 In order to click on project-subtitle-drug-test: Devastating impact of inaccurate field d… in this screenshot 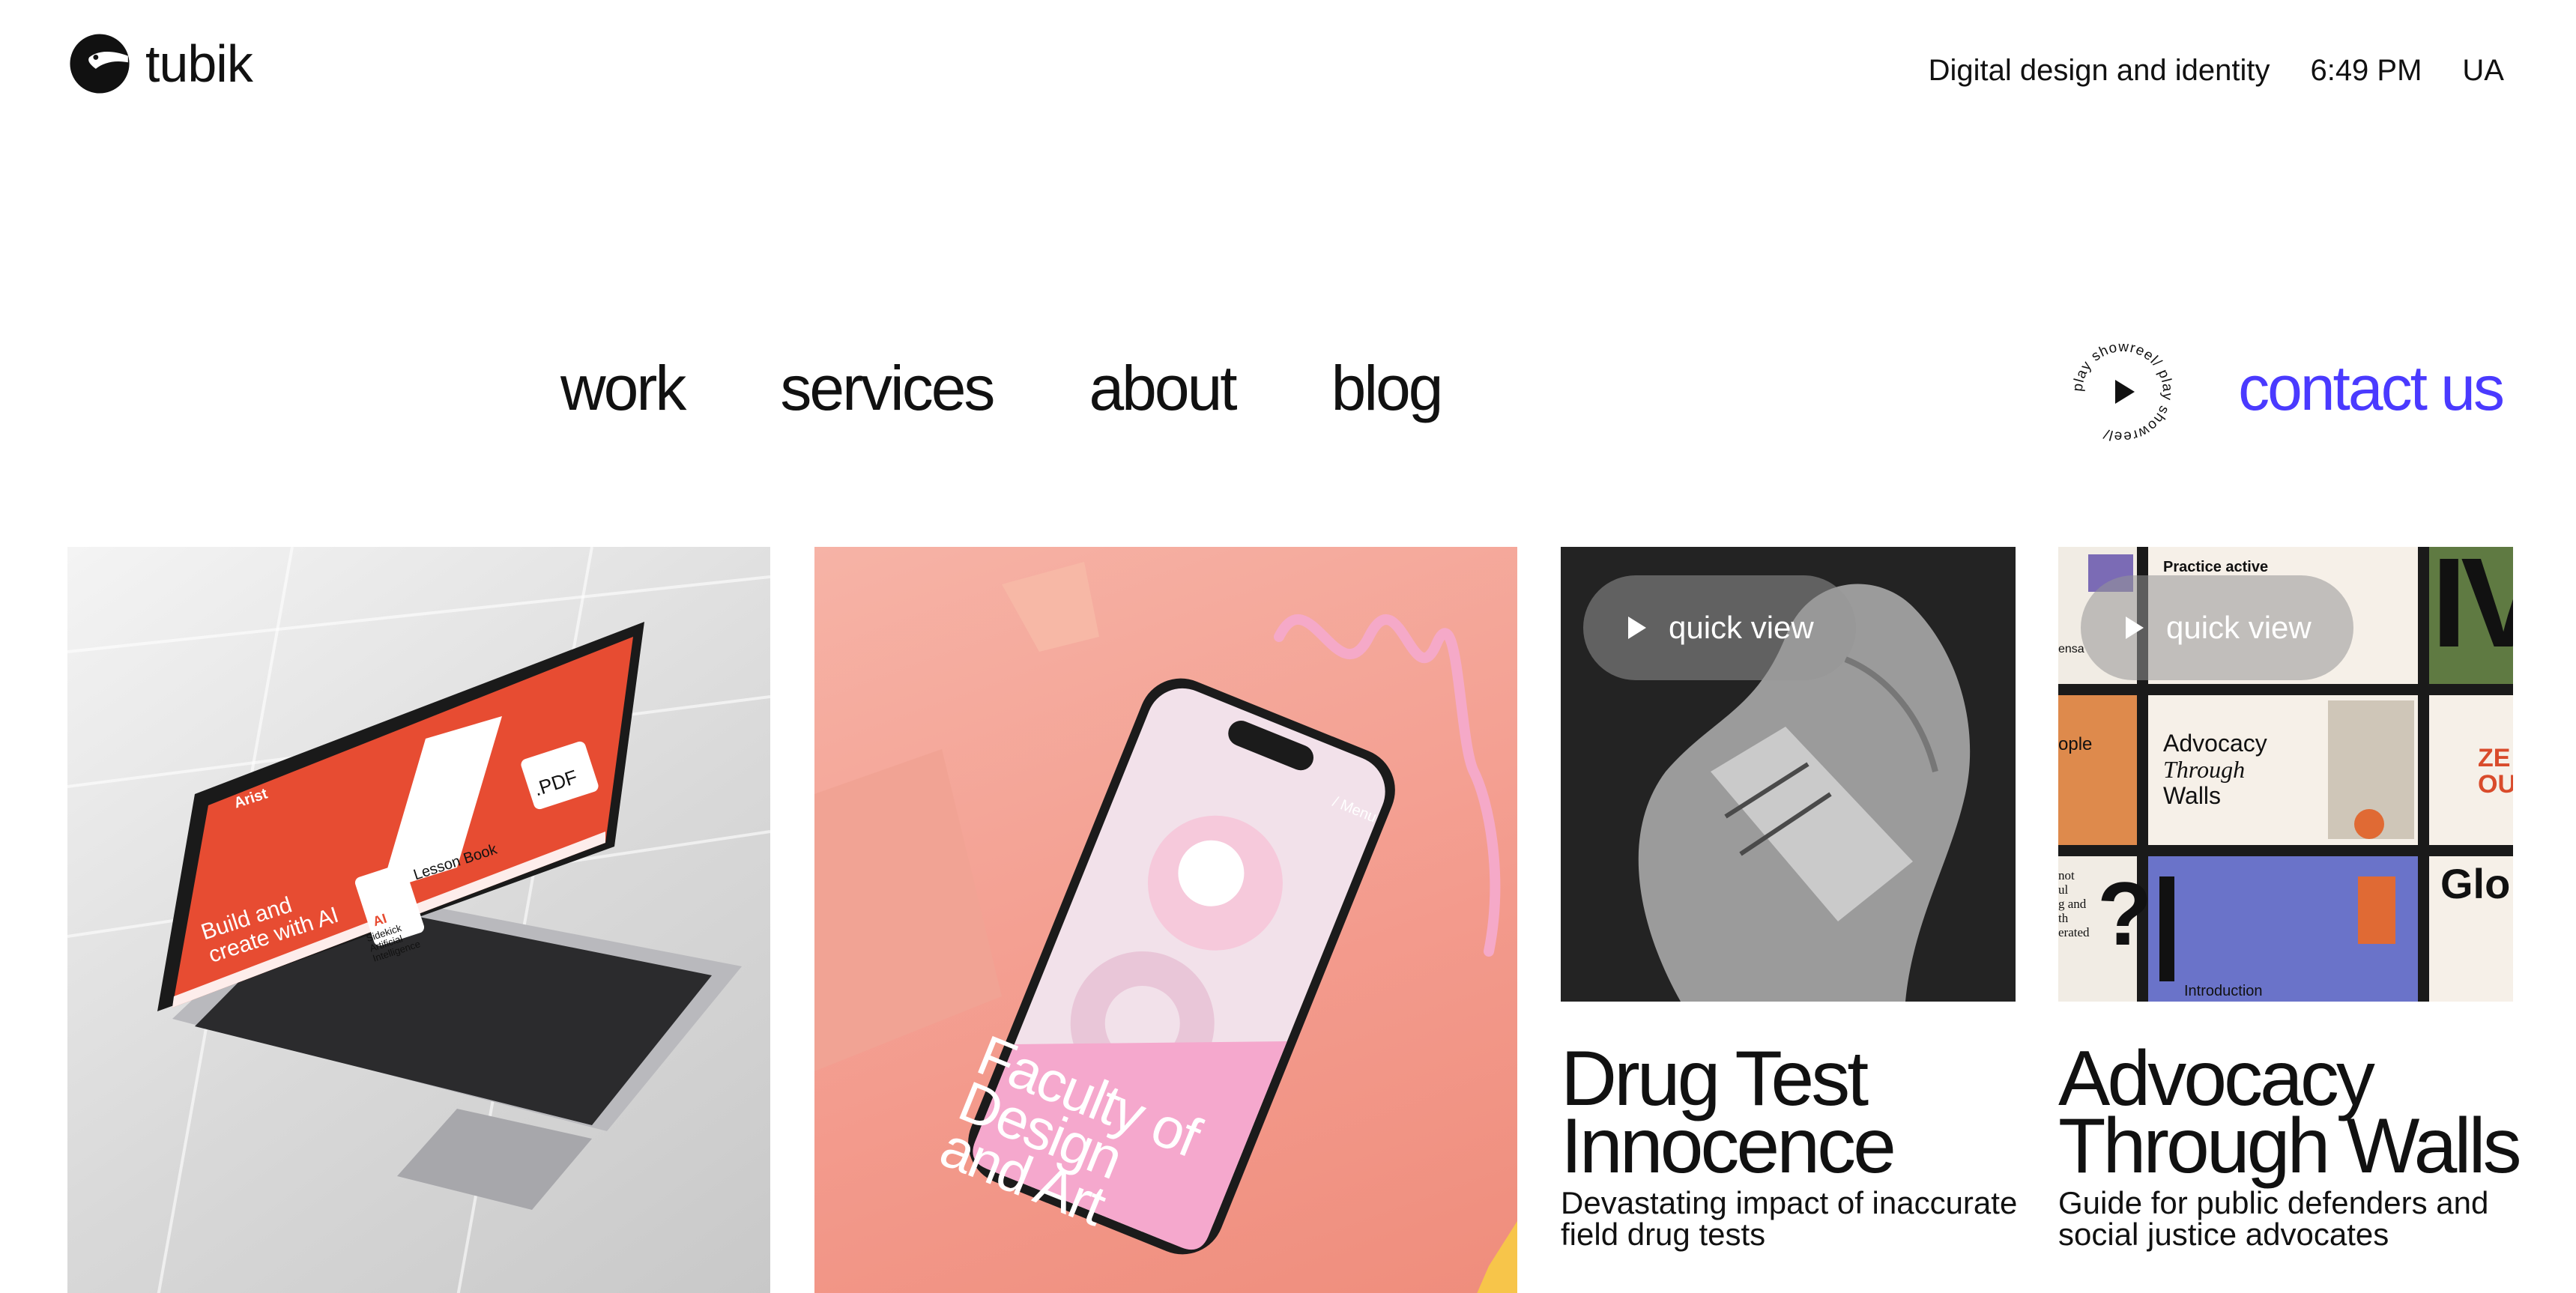, I will do `click(1789, 1218)`.